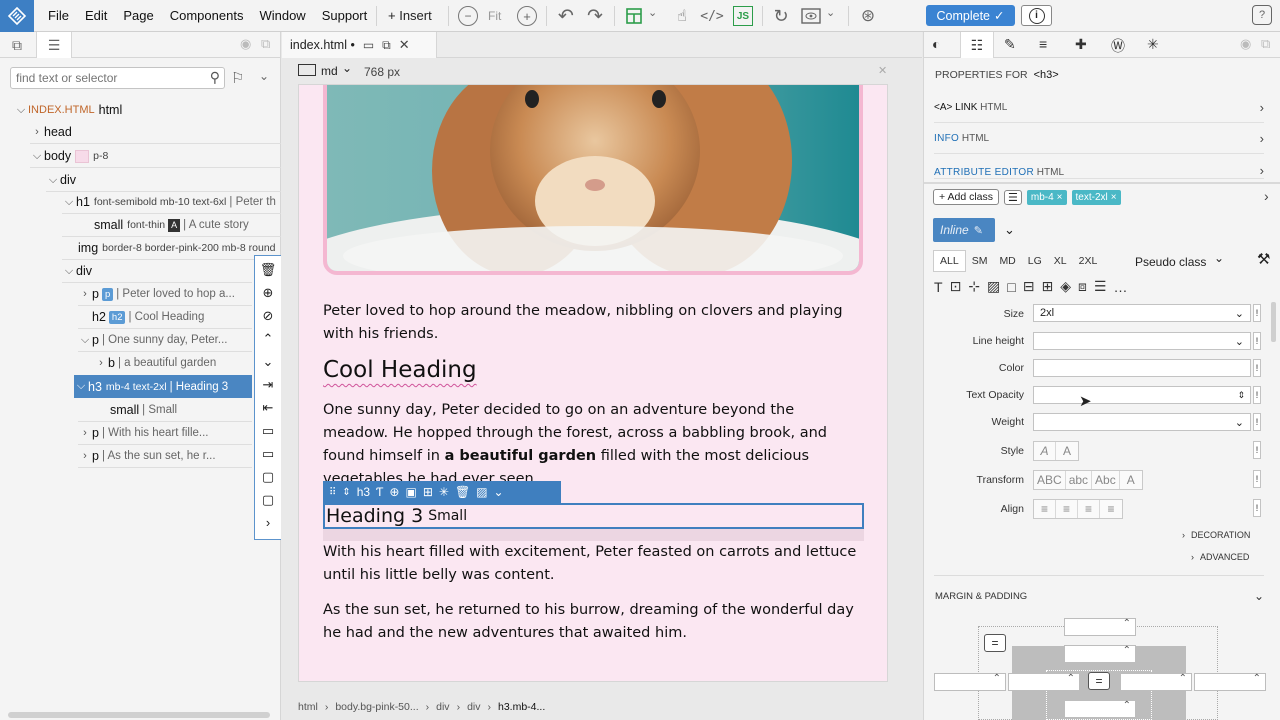 The height and width of the screenshot is (720, 1280). I want to click on italic-button: A, so click(1045, 451).